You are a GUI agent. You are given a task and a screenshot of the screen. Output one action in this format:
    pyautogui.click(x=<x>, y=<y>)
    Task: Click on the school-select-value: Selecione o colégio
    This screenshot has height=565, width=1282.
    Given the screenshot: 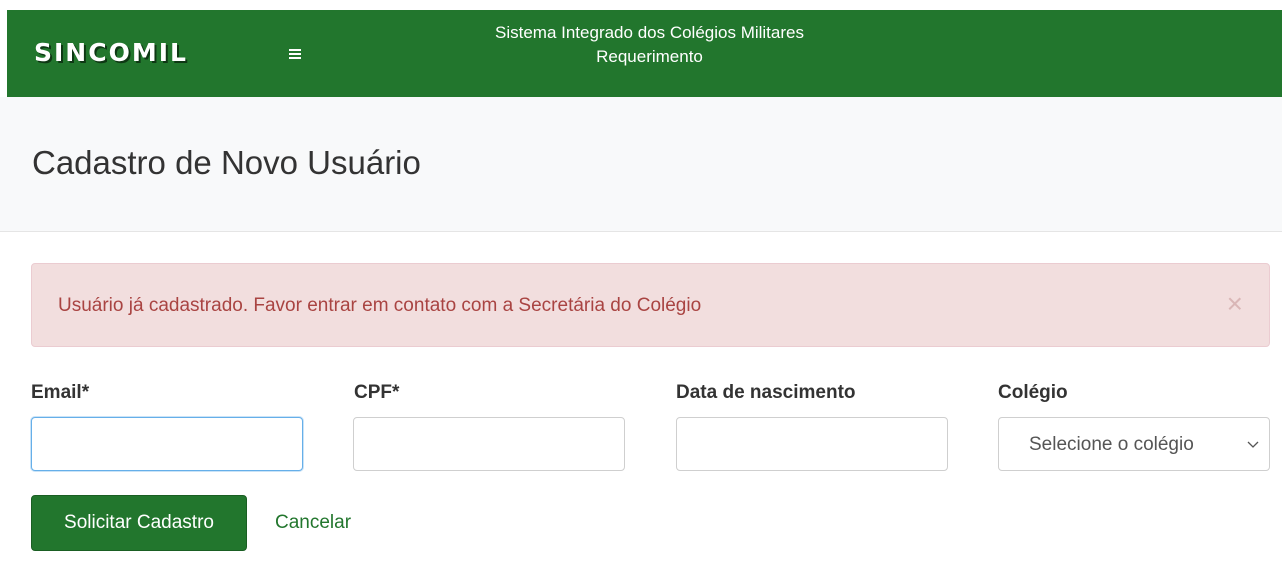 What is the action you would take?
    pyautogui.click(x=1111, y=444)
    